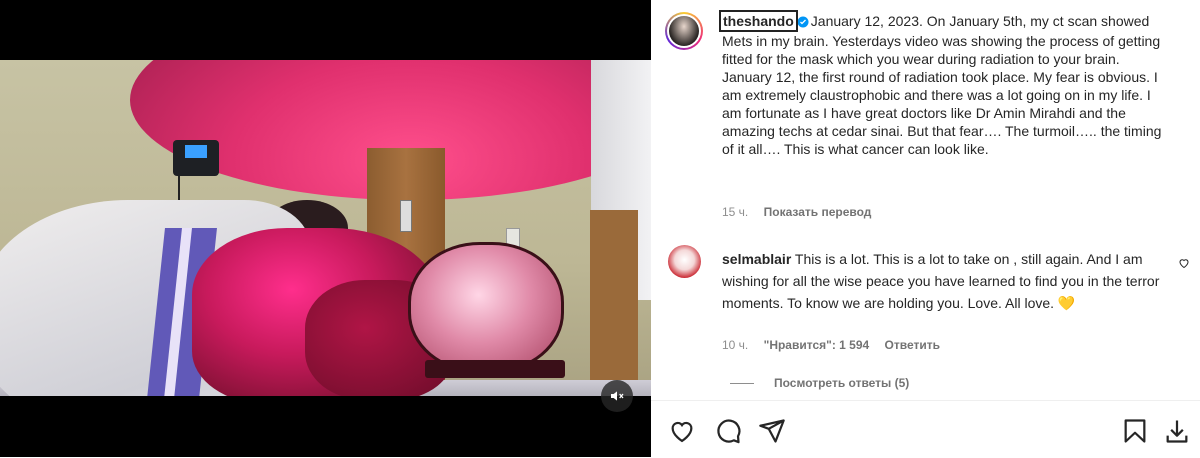  I want to click on view-replies: Посмотреть ответы (5), so click(819, 383).